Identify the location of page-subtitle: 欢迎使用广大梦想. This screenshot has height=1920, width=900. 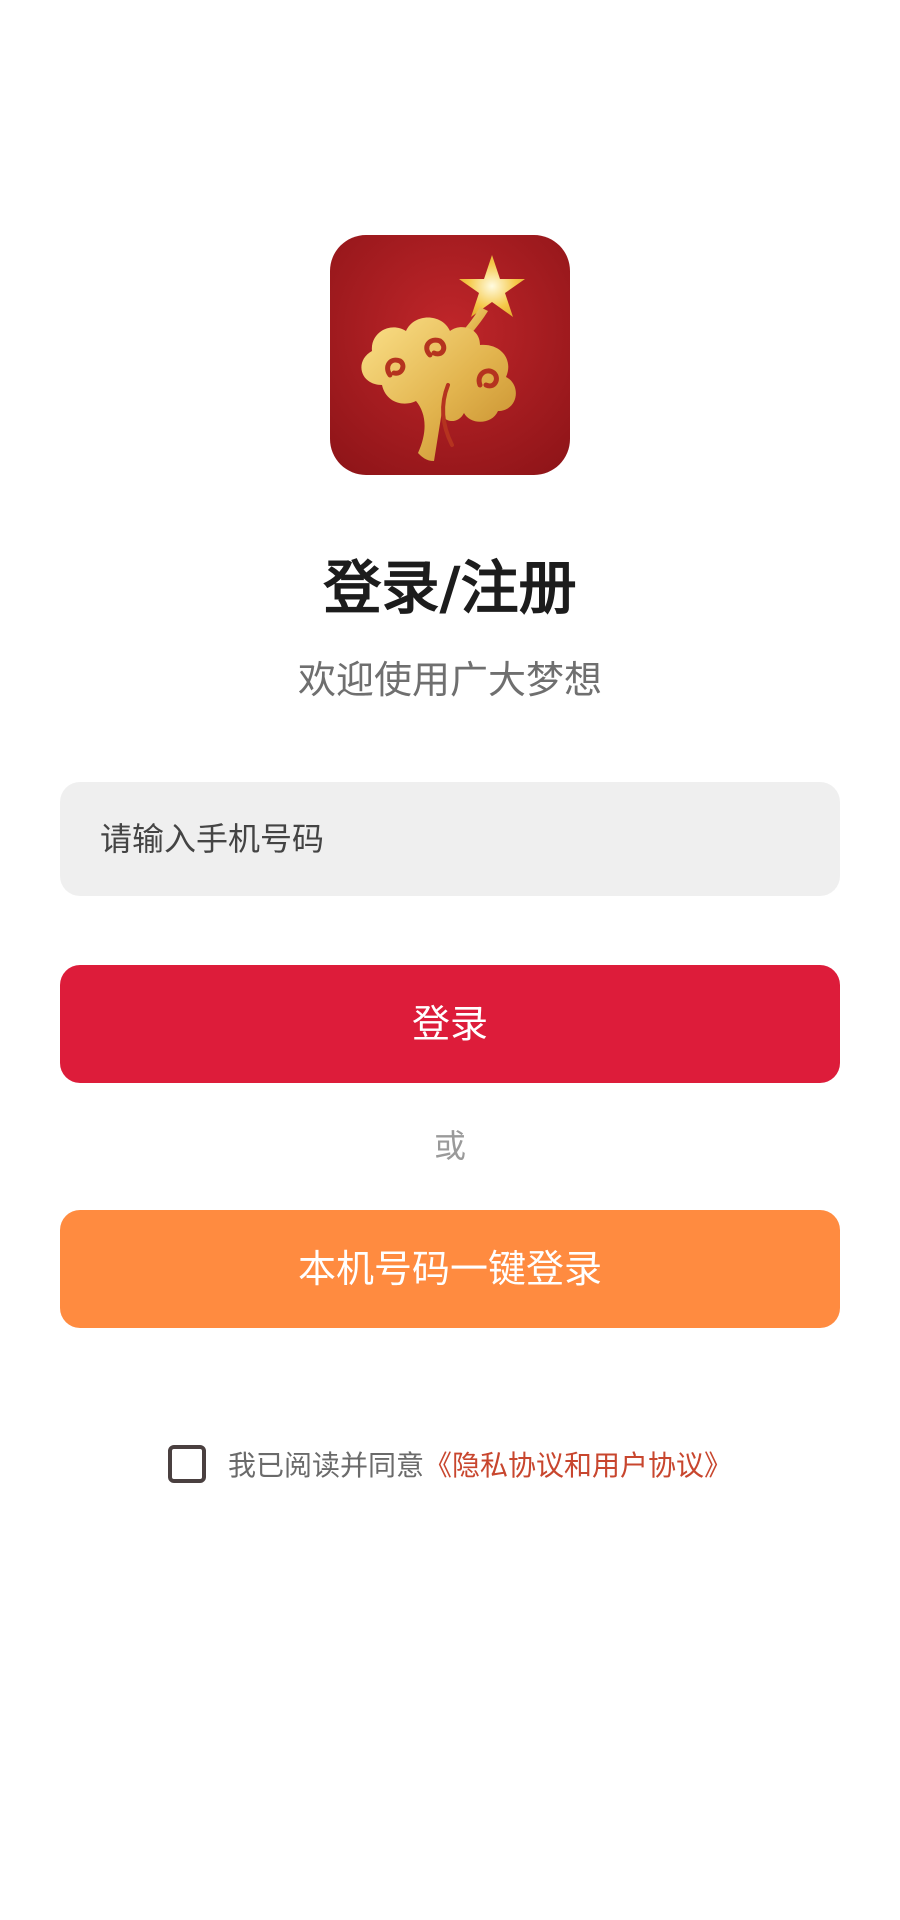
(449, 680).